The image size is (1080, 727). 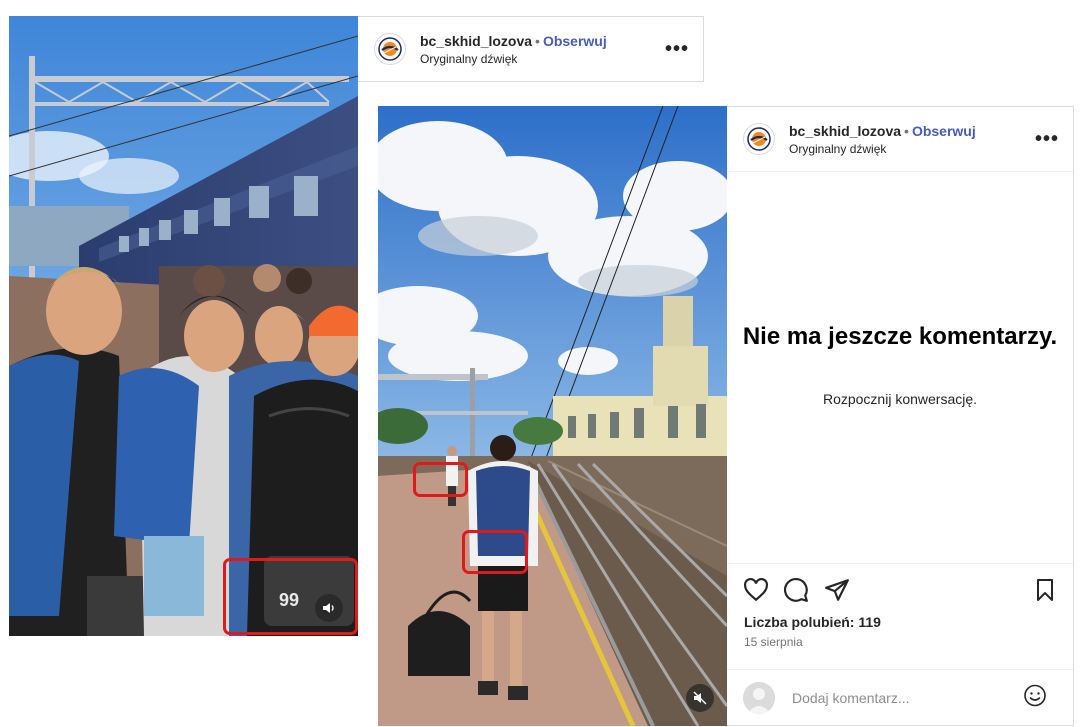 I want to click on add-comment-row, so click(x=900, y=698).